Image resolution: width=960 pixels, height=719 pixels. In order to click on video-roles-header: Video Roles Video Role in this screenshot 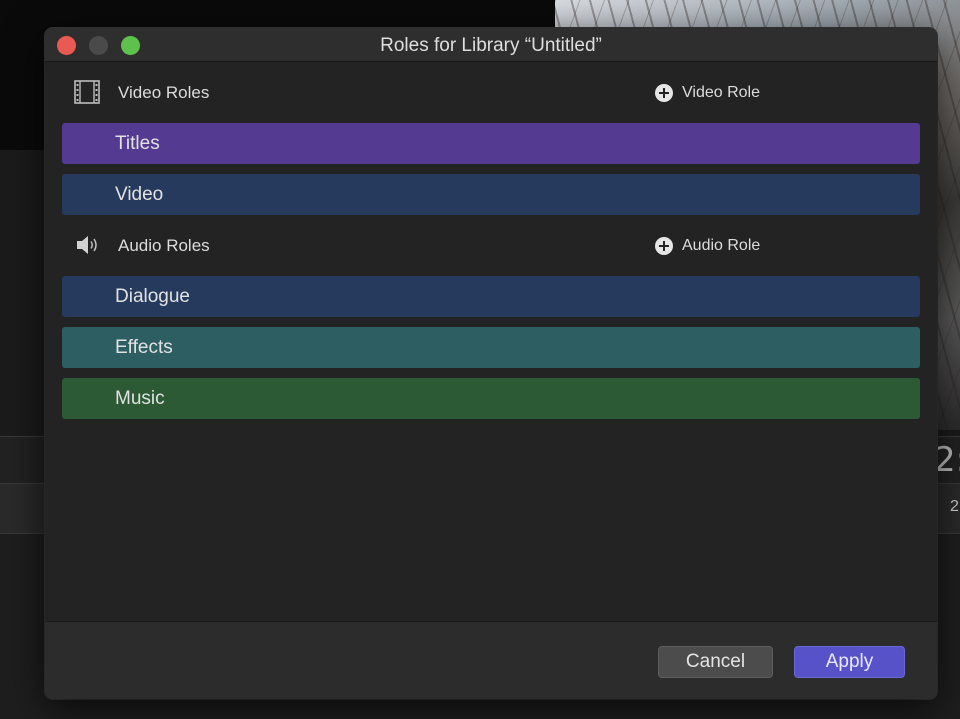, I will do `click(491, 95)`.